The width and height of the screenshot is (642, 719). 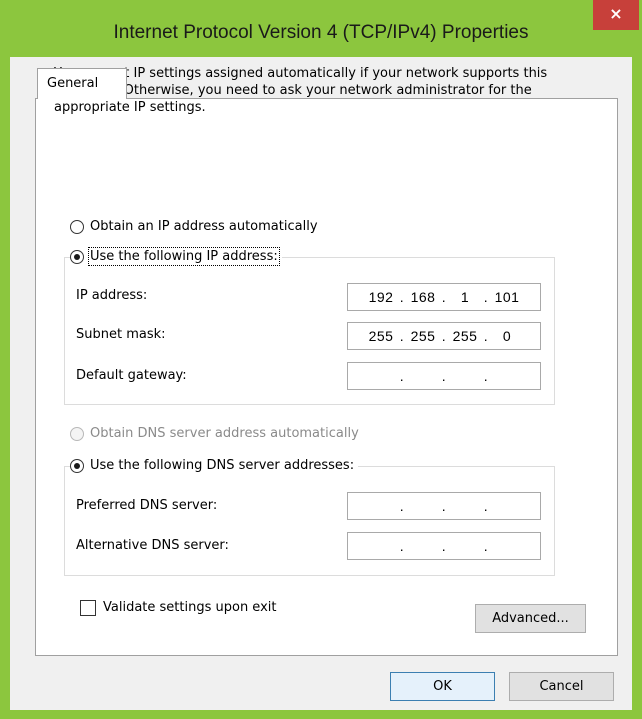 I want to click on ip-manual-label: Use the following IP address:, so click(x=184, y=256).